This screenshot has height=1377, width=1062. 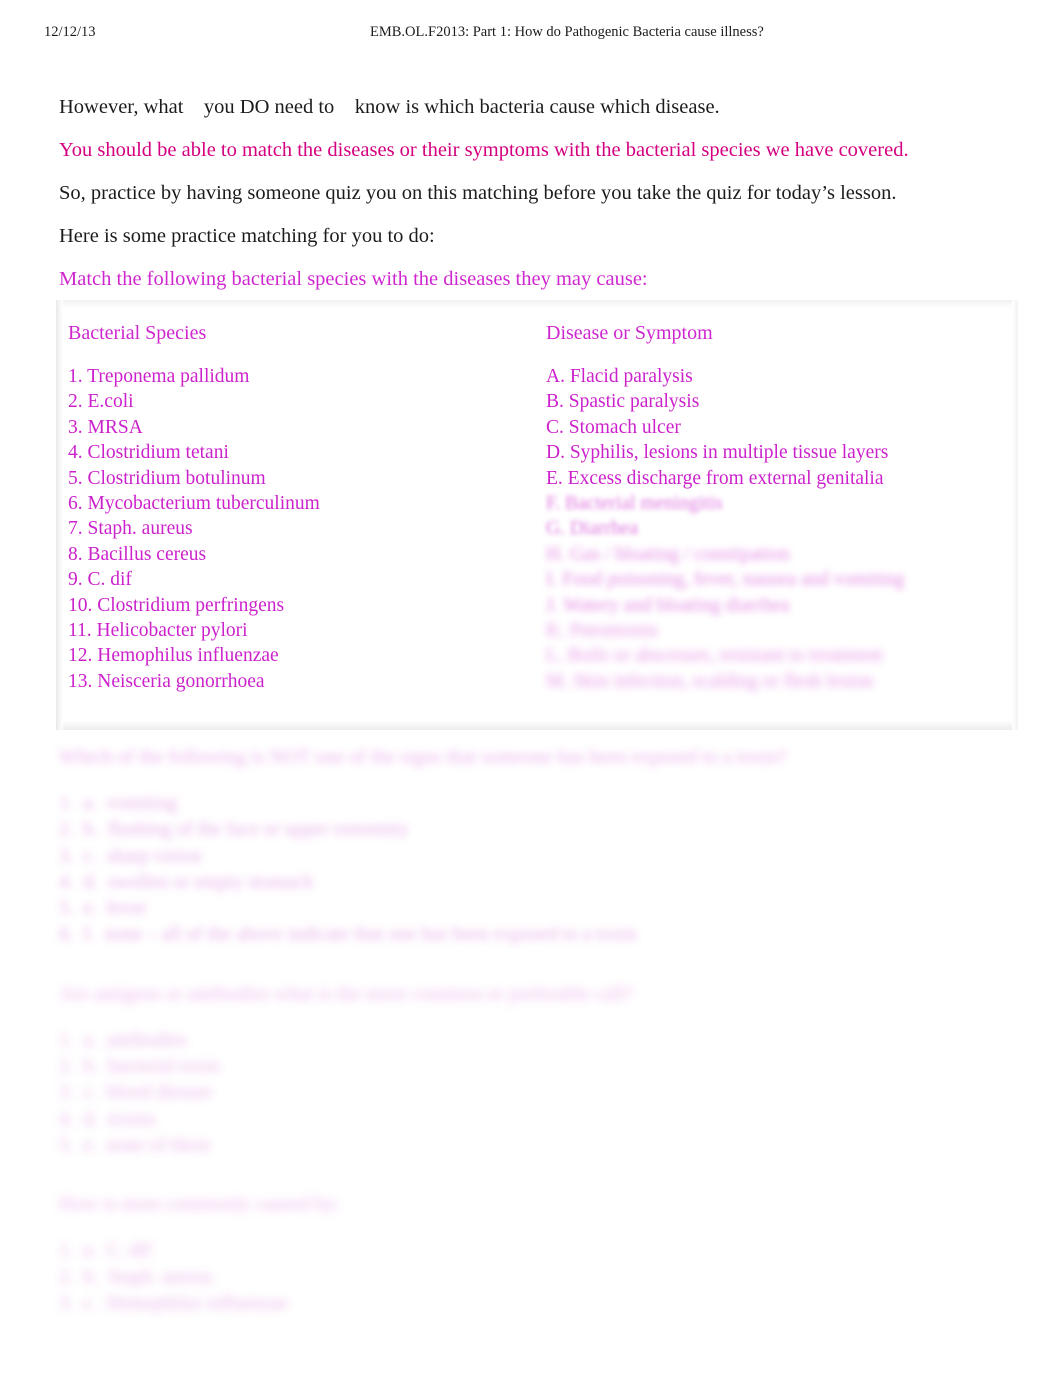 I want to click on species-item: 9. C. dif, so click(x=100, y=580).